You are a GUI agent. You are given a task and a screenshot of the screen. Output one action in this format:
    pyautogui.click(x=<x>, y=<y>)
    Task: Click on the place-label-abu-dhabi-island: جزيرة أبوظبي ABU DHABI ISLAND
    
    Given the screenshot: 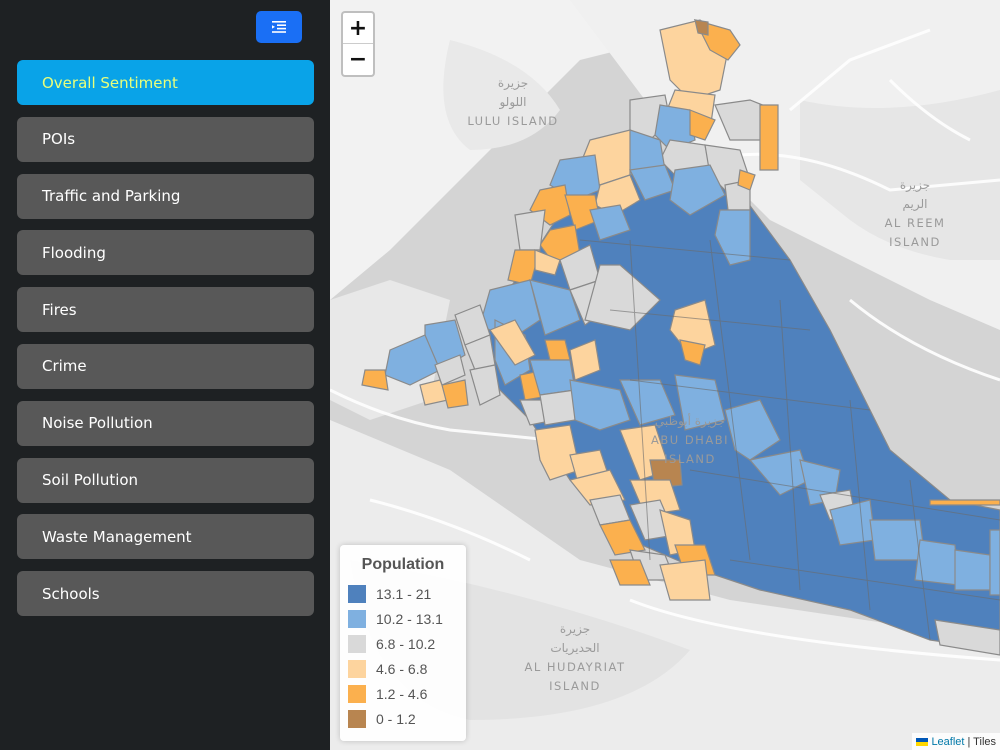 What is the action you would take?
    pyautogui.click(x=690, y=440)
    